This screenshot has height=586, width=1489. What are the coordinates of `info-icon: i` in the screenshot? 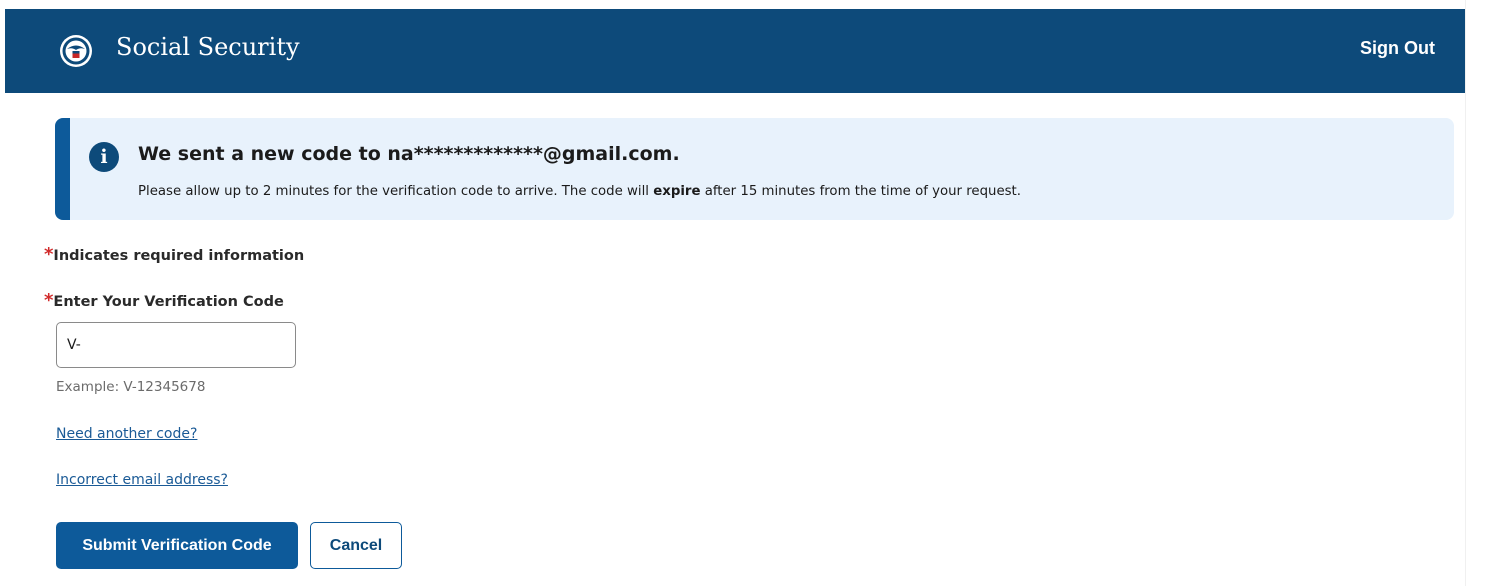 It's located at (104, 157).